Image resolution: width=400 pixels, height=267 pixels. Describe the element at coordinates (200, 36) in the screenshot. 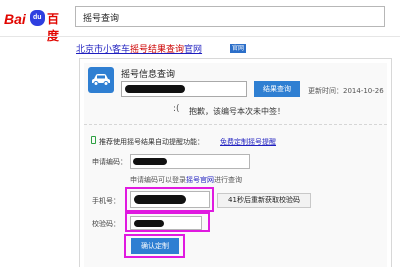

I see `header-divider` at that location.